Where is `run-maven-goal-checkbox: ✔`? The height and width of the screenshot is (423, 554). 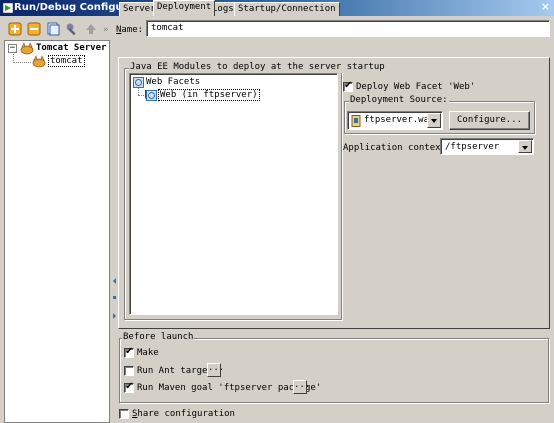 run-maven-goal-checkbox: ✔ is located at coordinates (129, 387).